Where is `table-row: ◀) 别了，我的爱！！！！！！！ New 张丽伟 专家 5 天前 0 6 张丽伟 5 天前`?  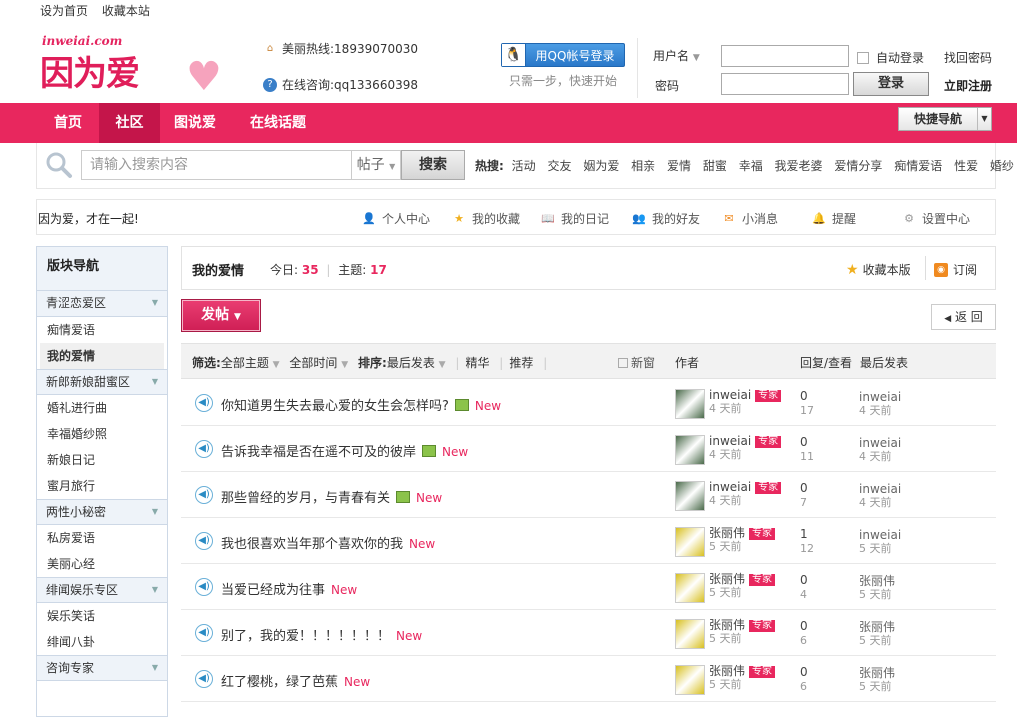
table-row: ◀) 别了，我的爱！！！！！！！ New 张丽伟 专家 5 天前 0 6 张丽伟 5 天前 is located at coordinates (588, 633).